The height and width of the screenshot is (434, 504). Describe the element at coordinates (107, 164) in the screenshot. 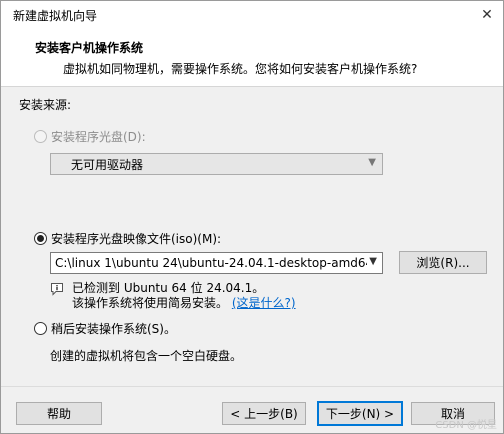

I see `disc-drive-value: 无可用驱动器` at that location.